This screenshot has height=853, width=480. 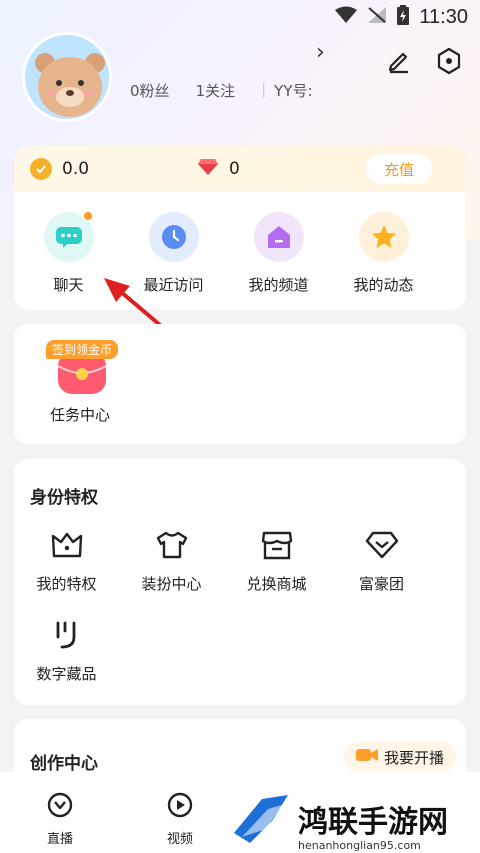 I want to click on identity-item-dressup: 装扮中心, so click(x=171, y=559).